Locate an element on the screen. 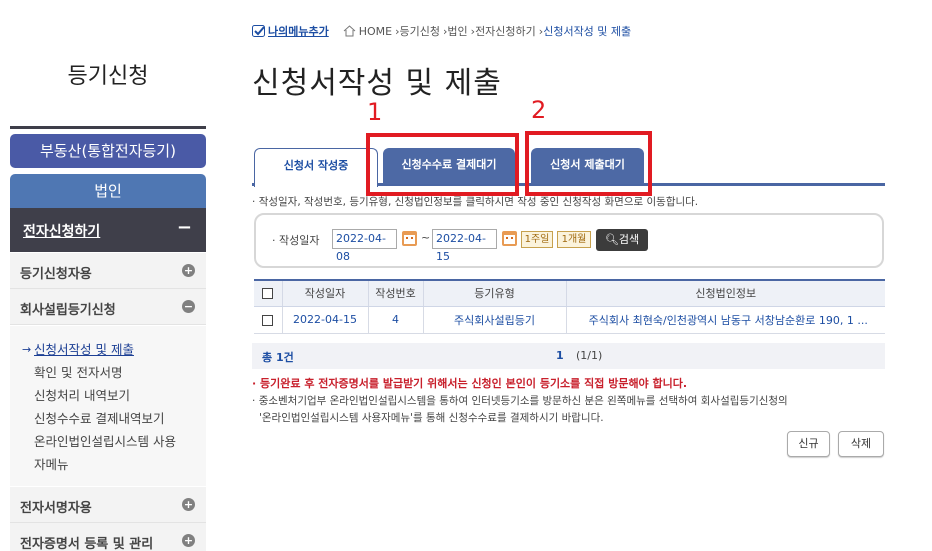  cell-type: 주식회사설립등기 is located at coordinates (495, 320).